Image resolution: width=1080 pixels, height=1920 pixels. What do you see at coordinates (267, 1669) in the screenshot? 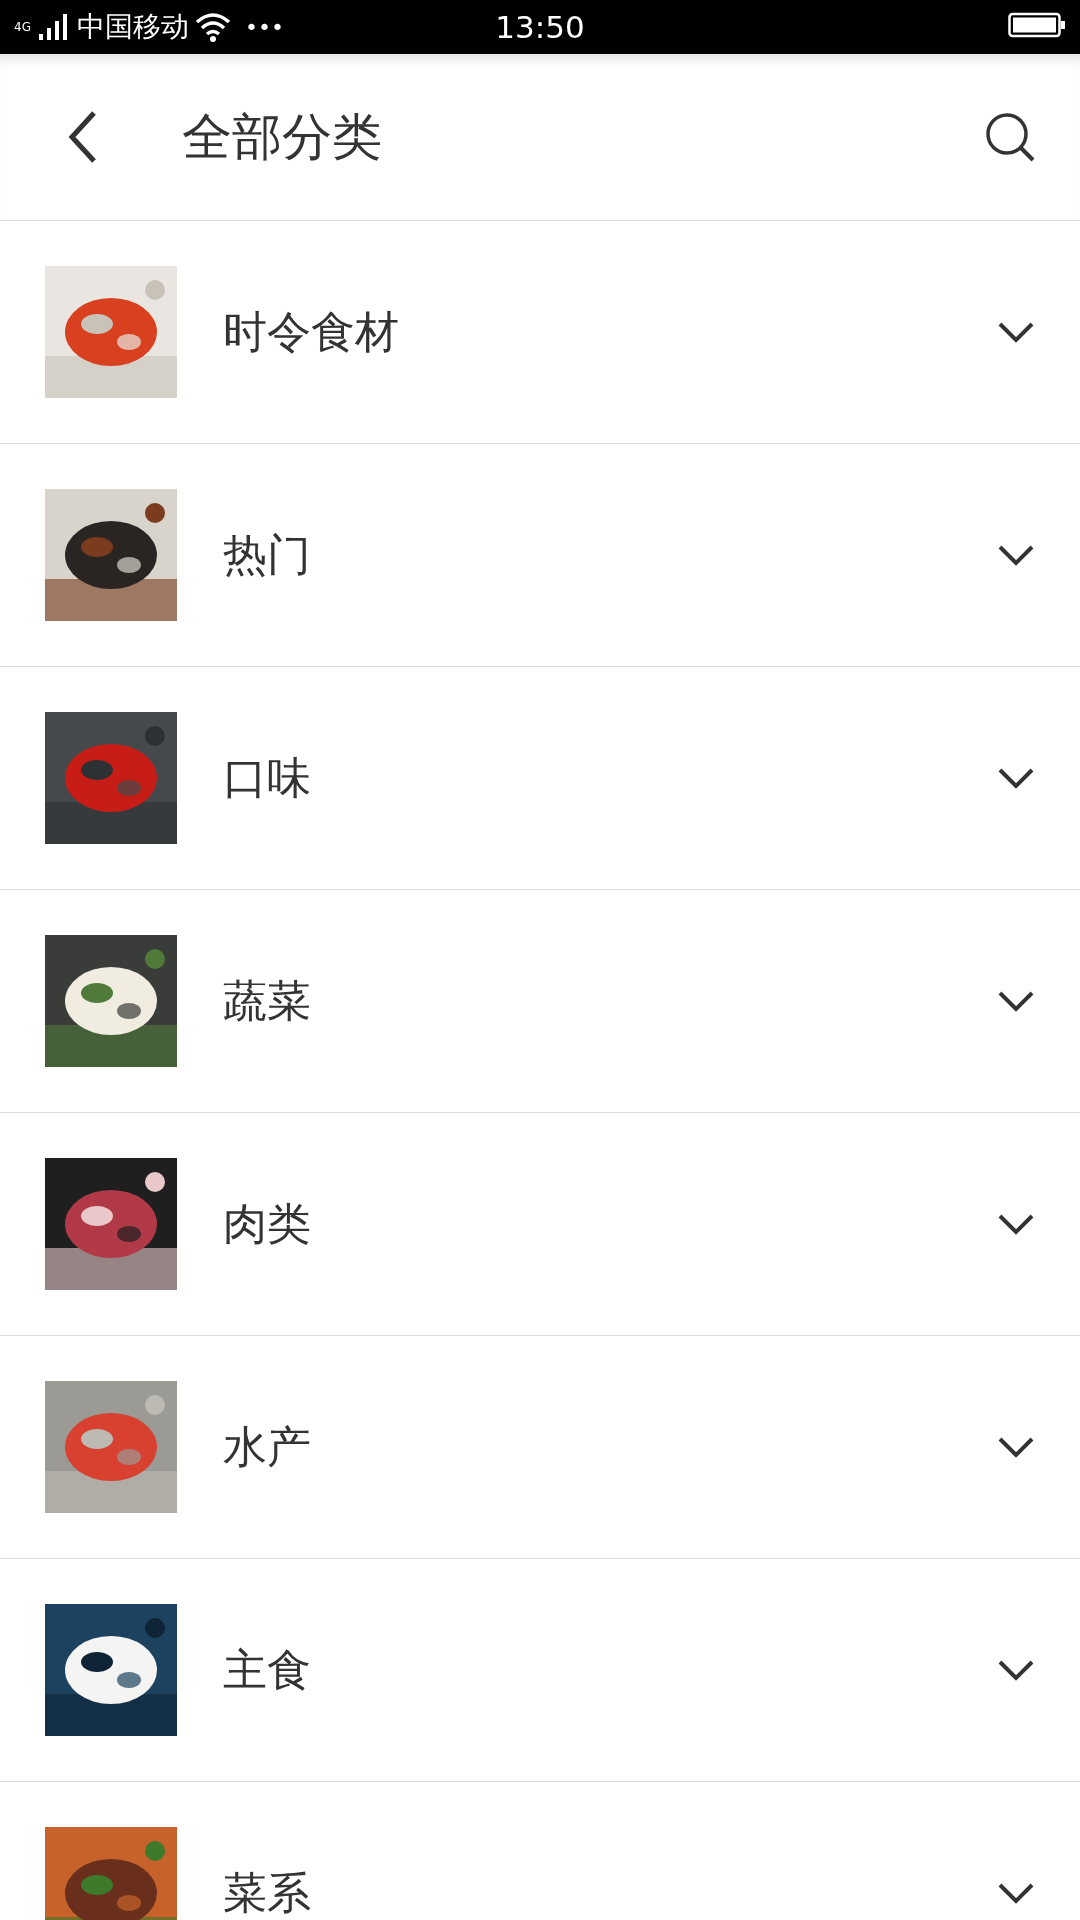
I see `category-label: 主食` at bounding box center [267, 1669].